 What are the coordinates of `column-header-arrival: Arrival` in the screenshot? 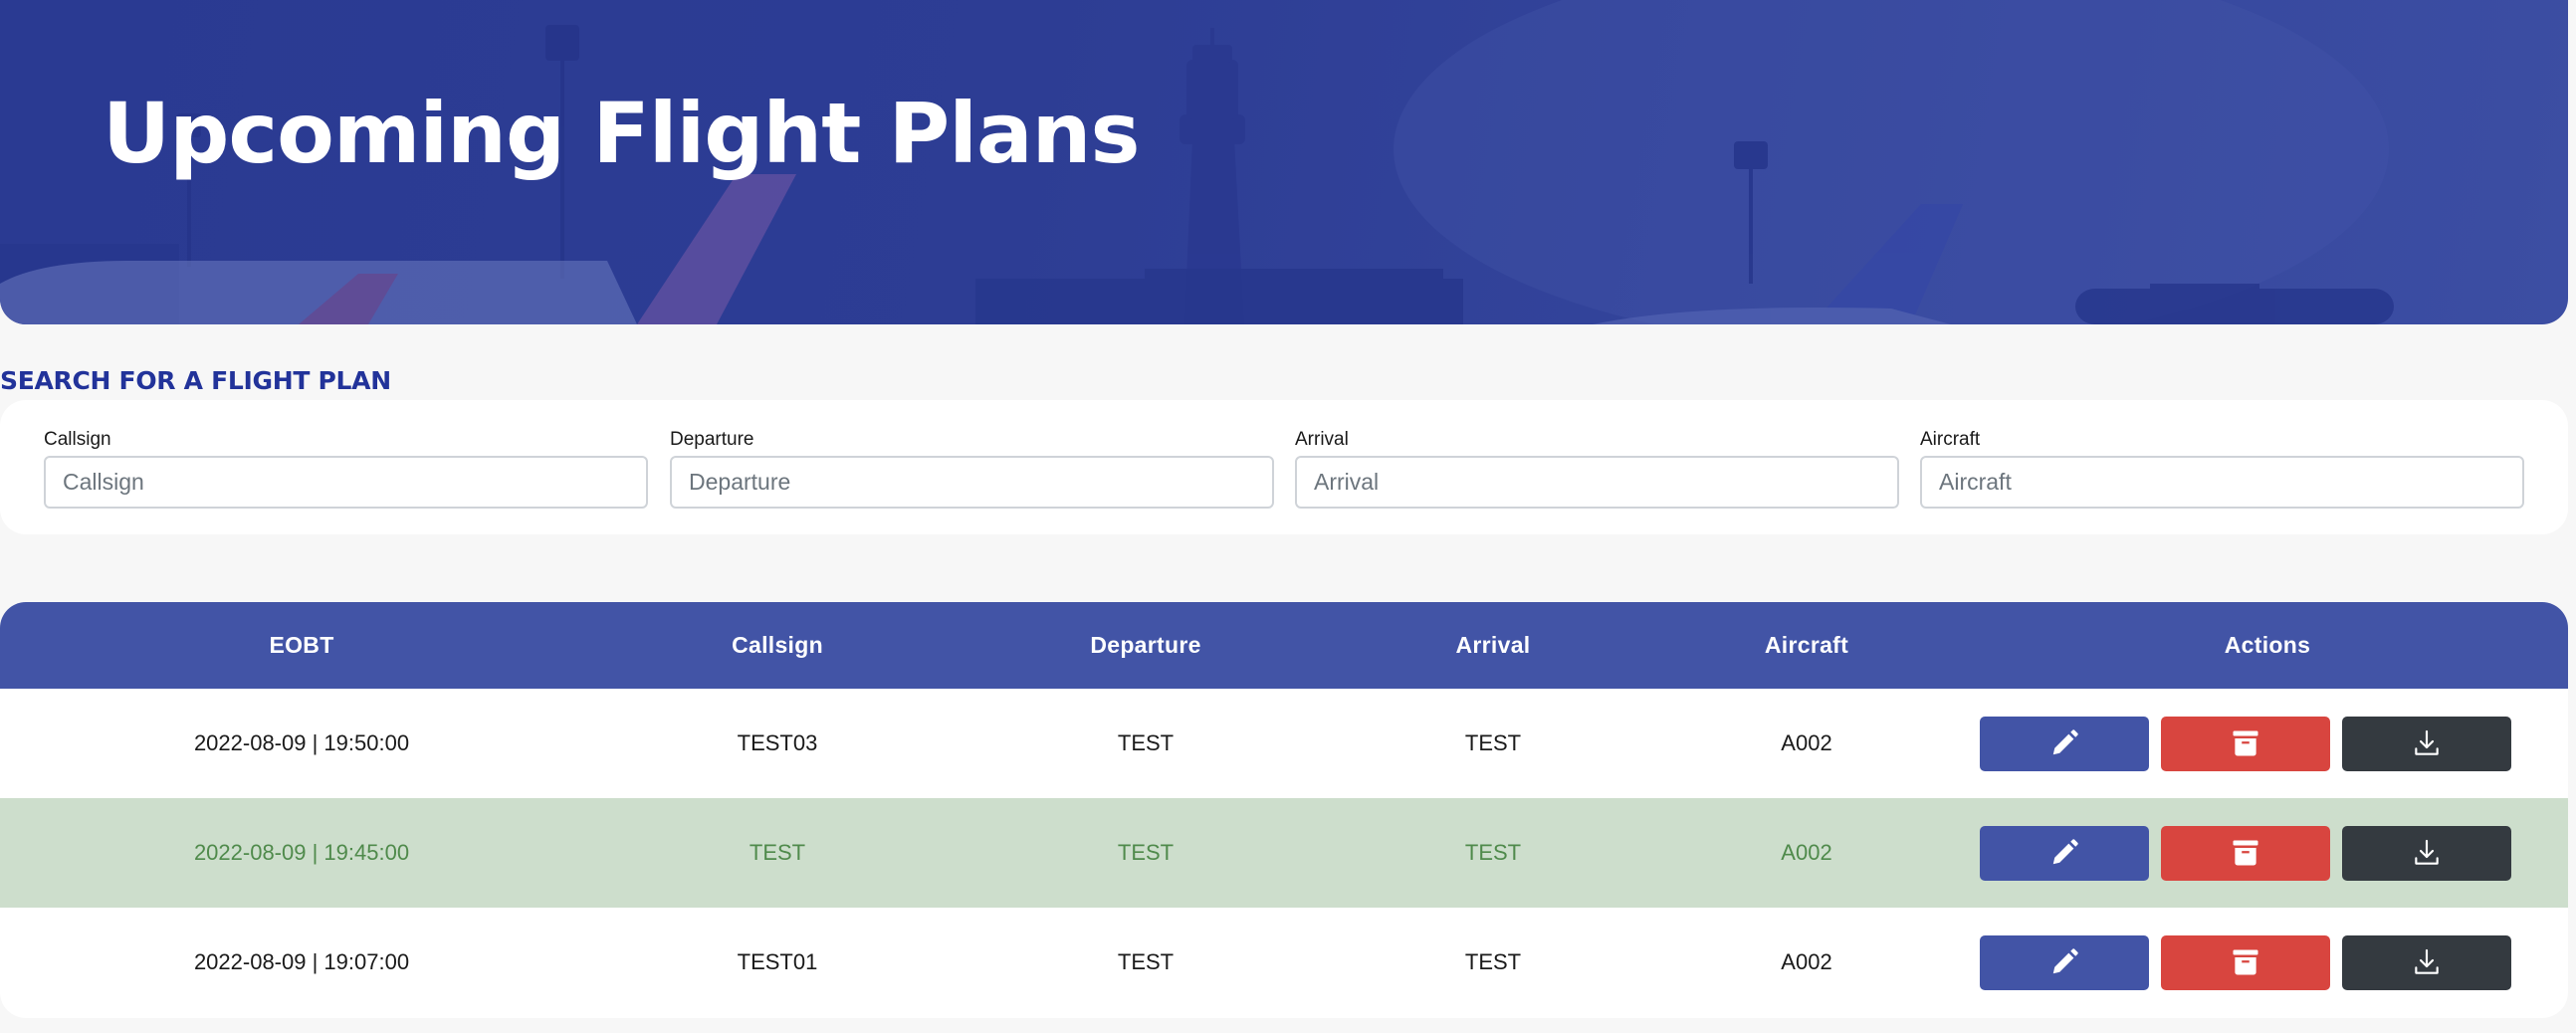 It's located at (1493, 645).